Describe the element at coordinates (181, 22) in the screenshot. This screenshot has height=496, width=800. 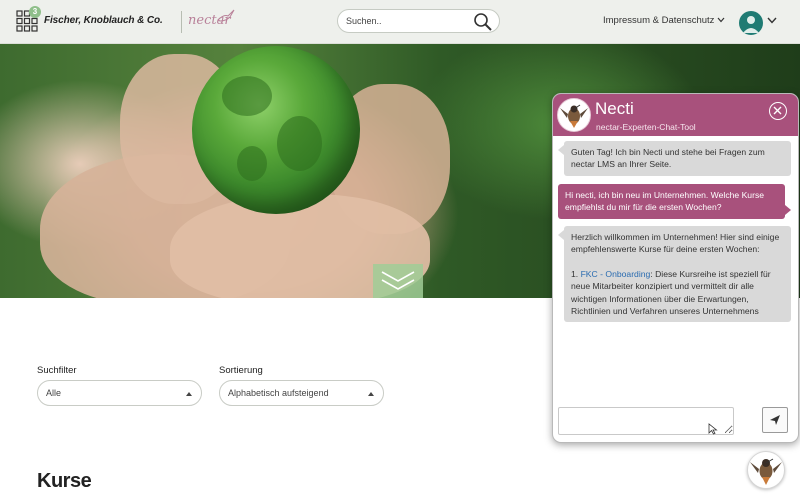
I see `brand-divider` at that location.